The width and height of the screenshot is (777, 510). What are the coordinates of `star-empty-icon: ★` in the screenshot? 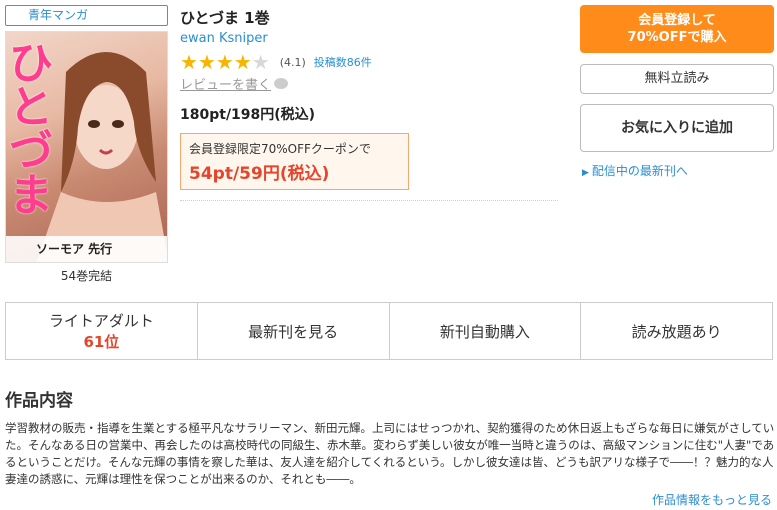 It's located at (260, 62).